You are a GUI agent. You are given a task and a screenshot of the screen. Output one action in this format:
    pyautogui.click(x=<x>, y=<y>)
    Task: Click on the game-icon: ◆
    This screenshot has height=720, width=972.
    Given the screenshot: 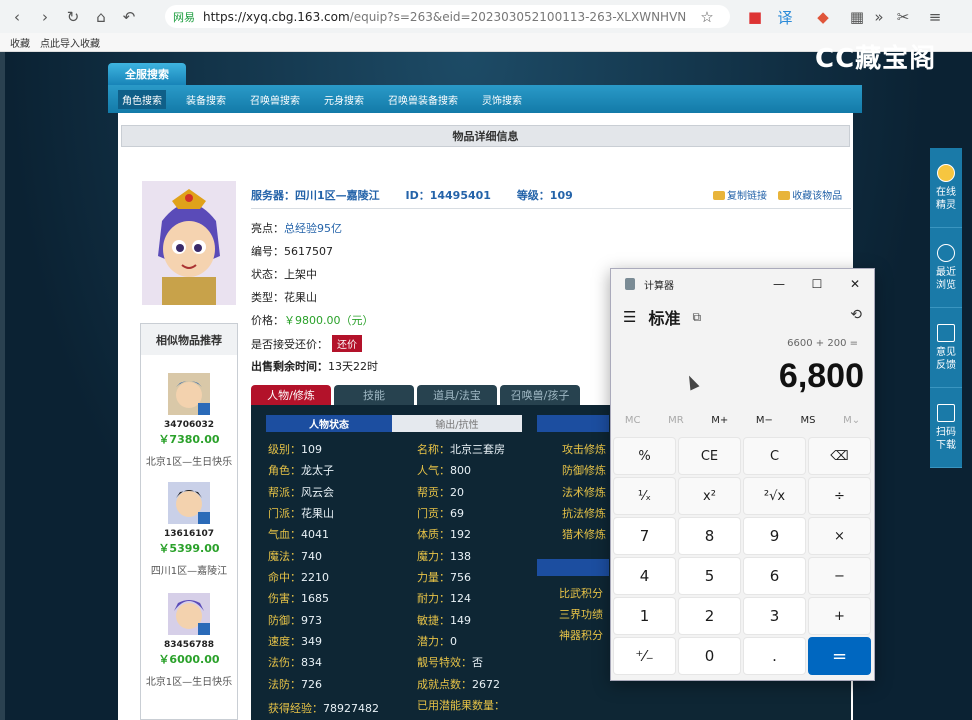 What is the action you would take?
    pyautogui.click(x=823, y=17)
    